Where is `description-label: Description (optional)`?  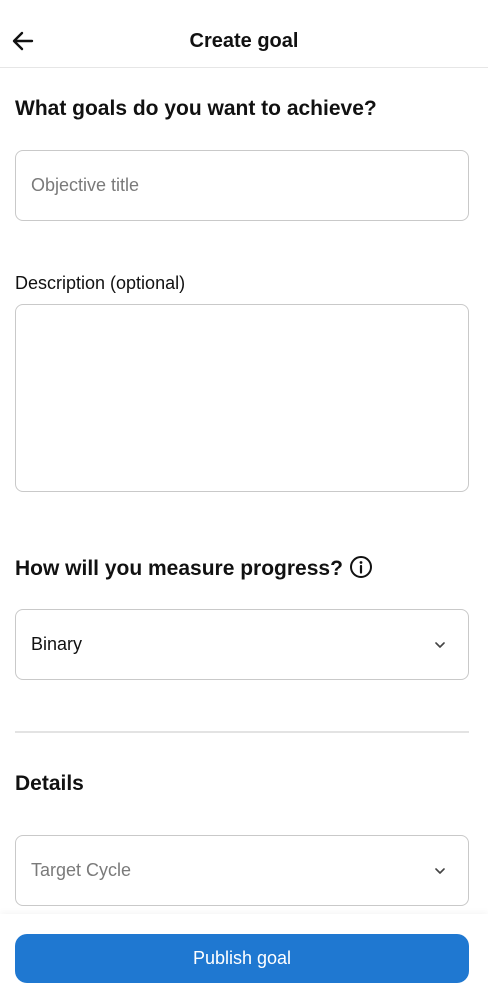 description-label: Description (optional) is located at coordinates (100, 283).